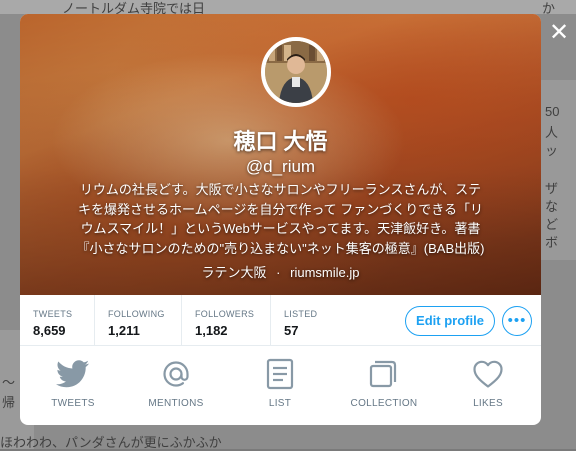 The image size is (576, 451). Describe the element at coordinates (280, 209) in the screenshot. I see `bio-line: キを爆発させるホームページを自分で作って ファンづくりできる「リ` at that location.